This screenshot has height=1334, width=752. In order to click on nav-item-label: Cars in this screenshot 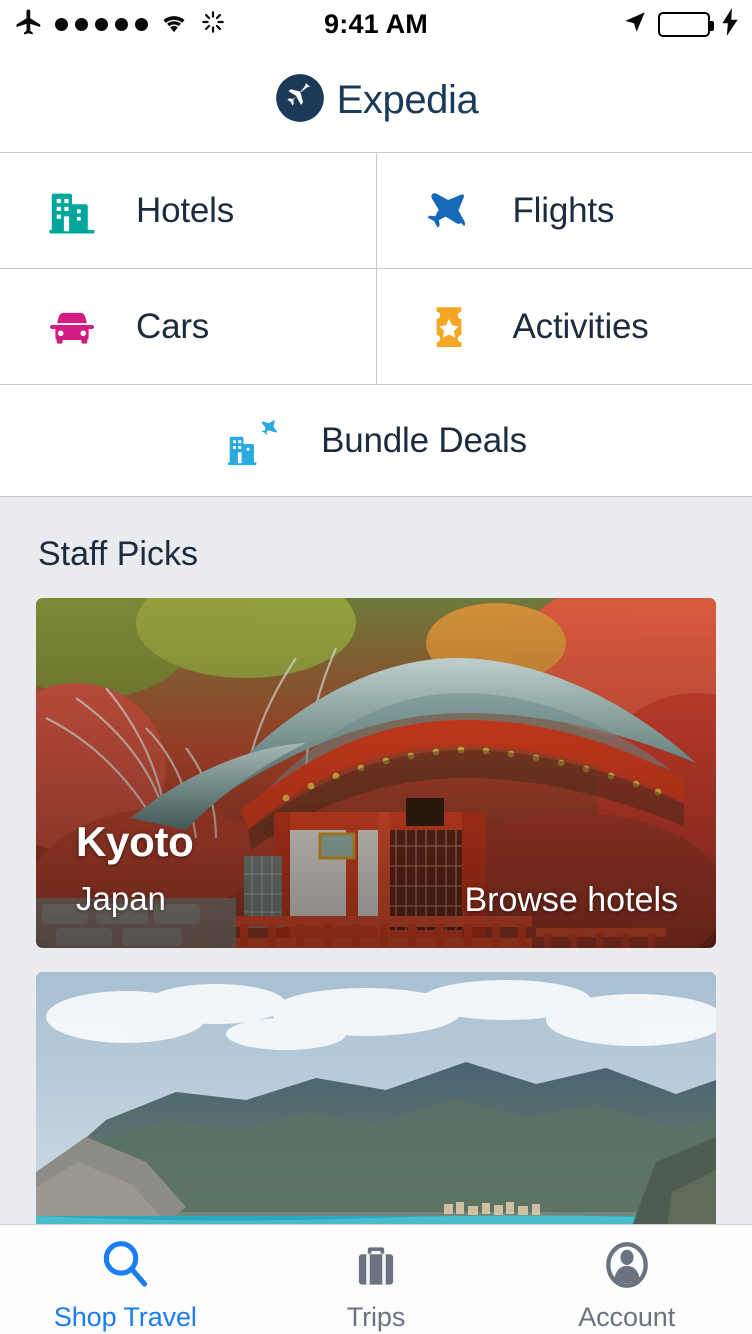, I will do `click(173, 326)`.